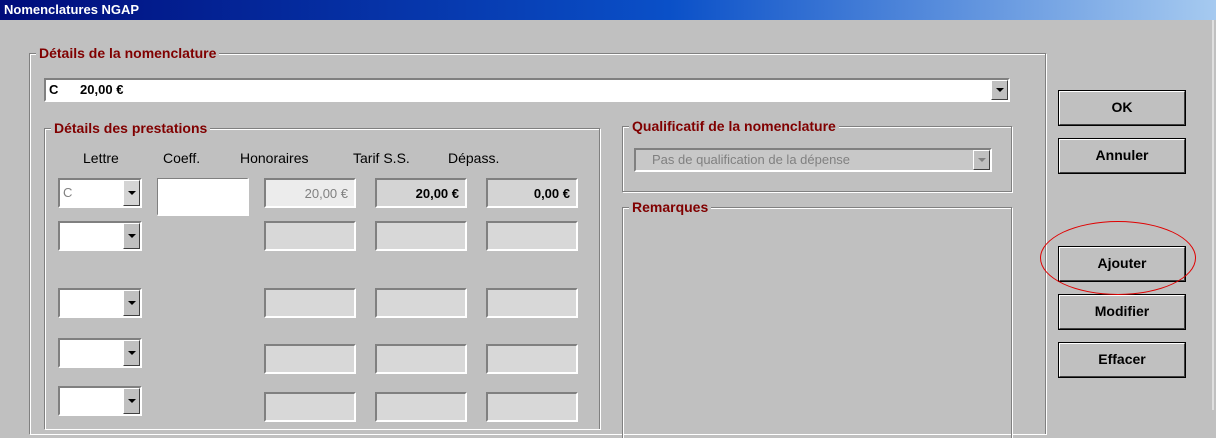 The height and width of the screenshot is (438, 1216). What do you see at coordinates (101, 158) in the screenshot?
I see `column-header-lettre: Lettre` at bounding box center [101, 158].